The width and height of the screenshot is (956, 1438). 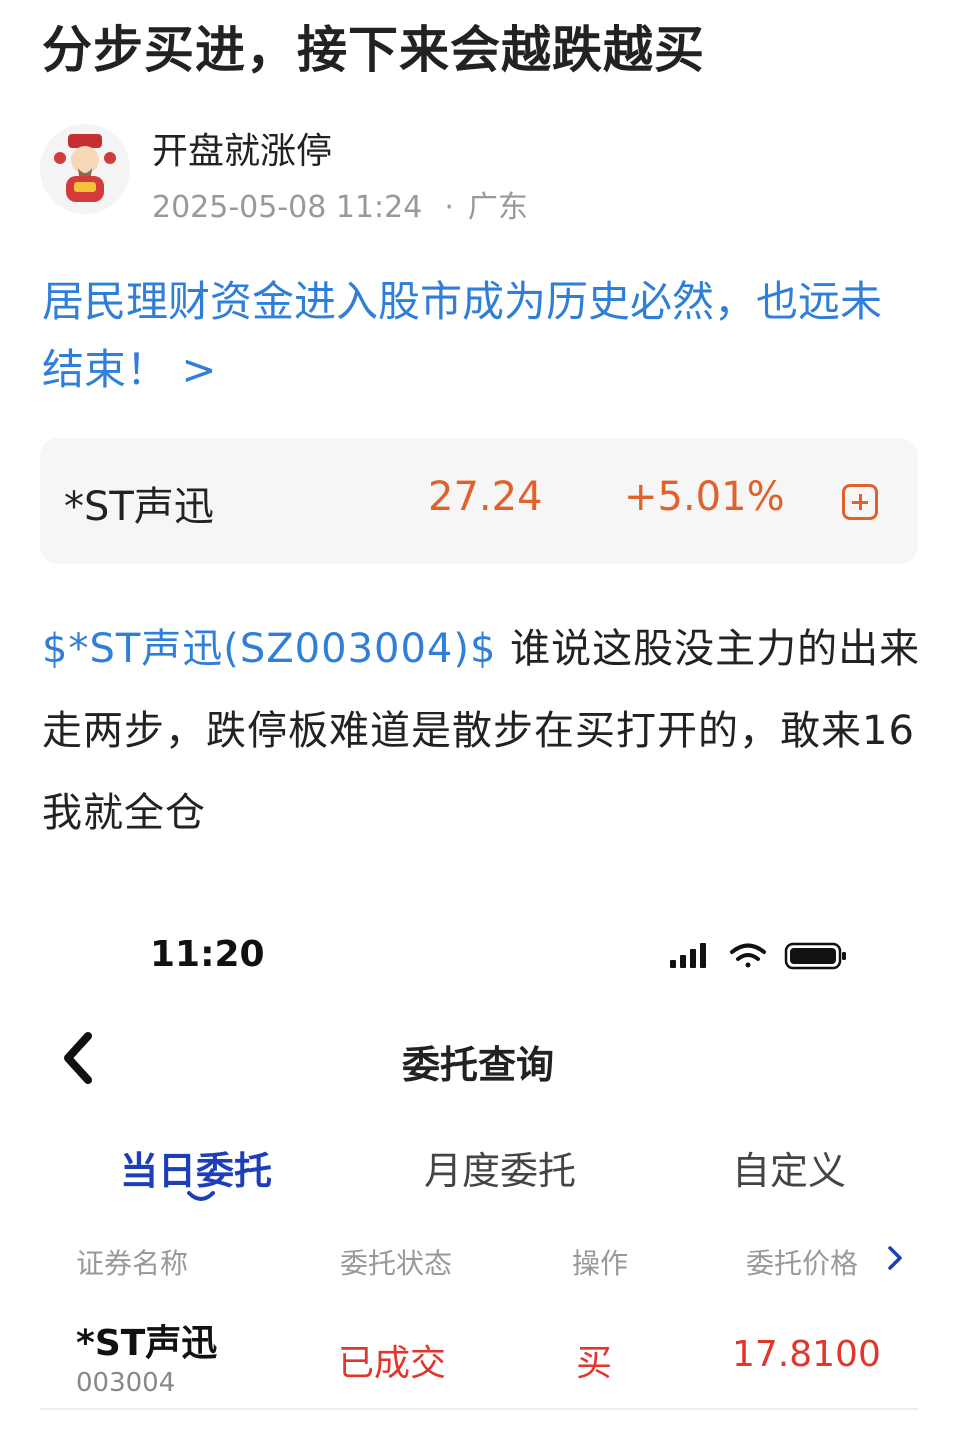 I want to click on row-divider, so click(x=479, y=1409).